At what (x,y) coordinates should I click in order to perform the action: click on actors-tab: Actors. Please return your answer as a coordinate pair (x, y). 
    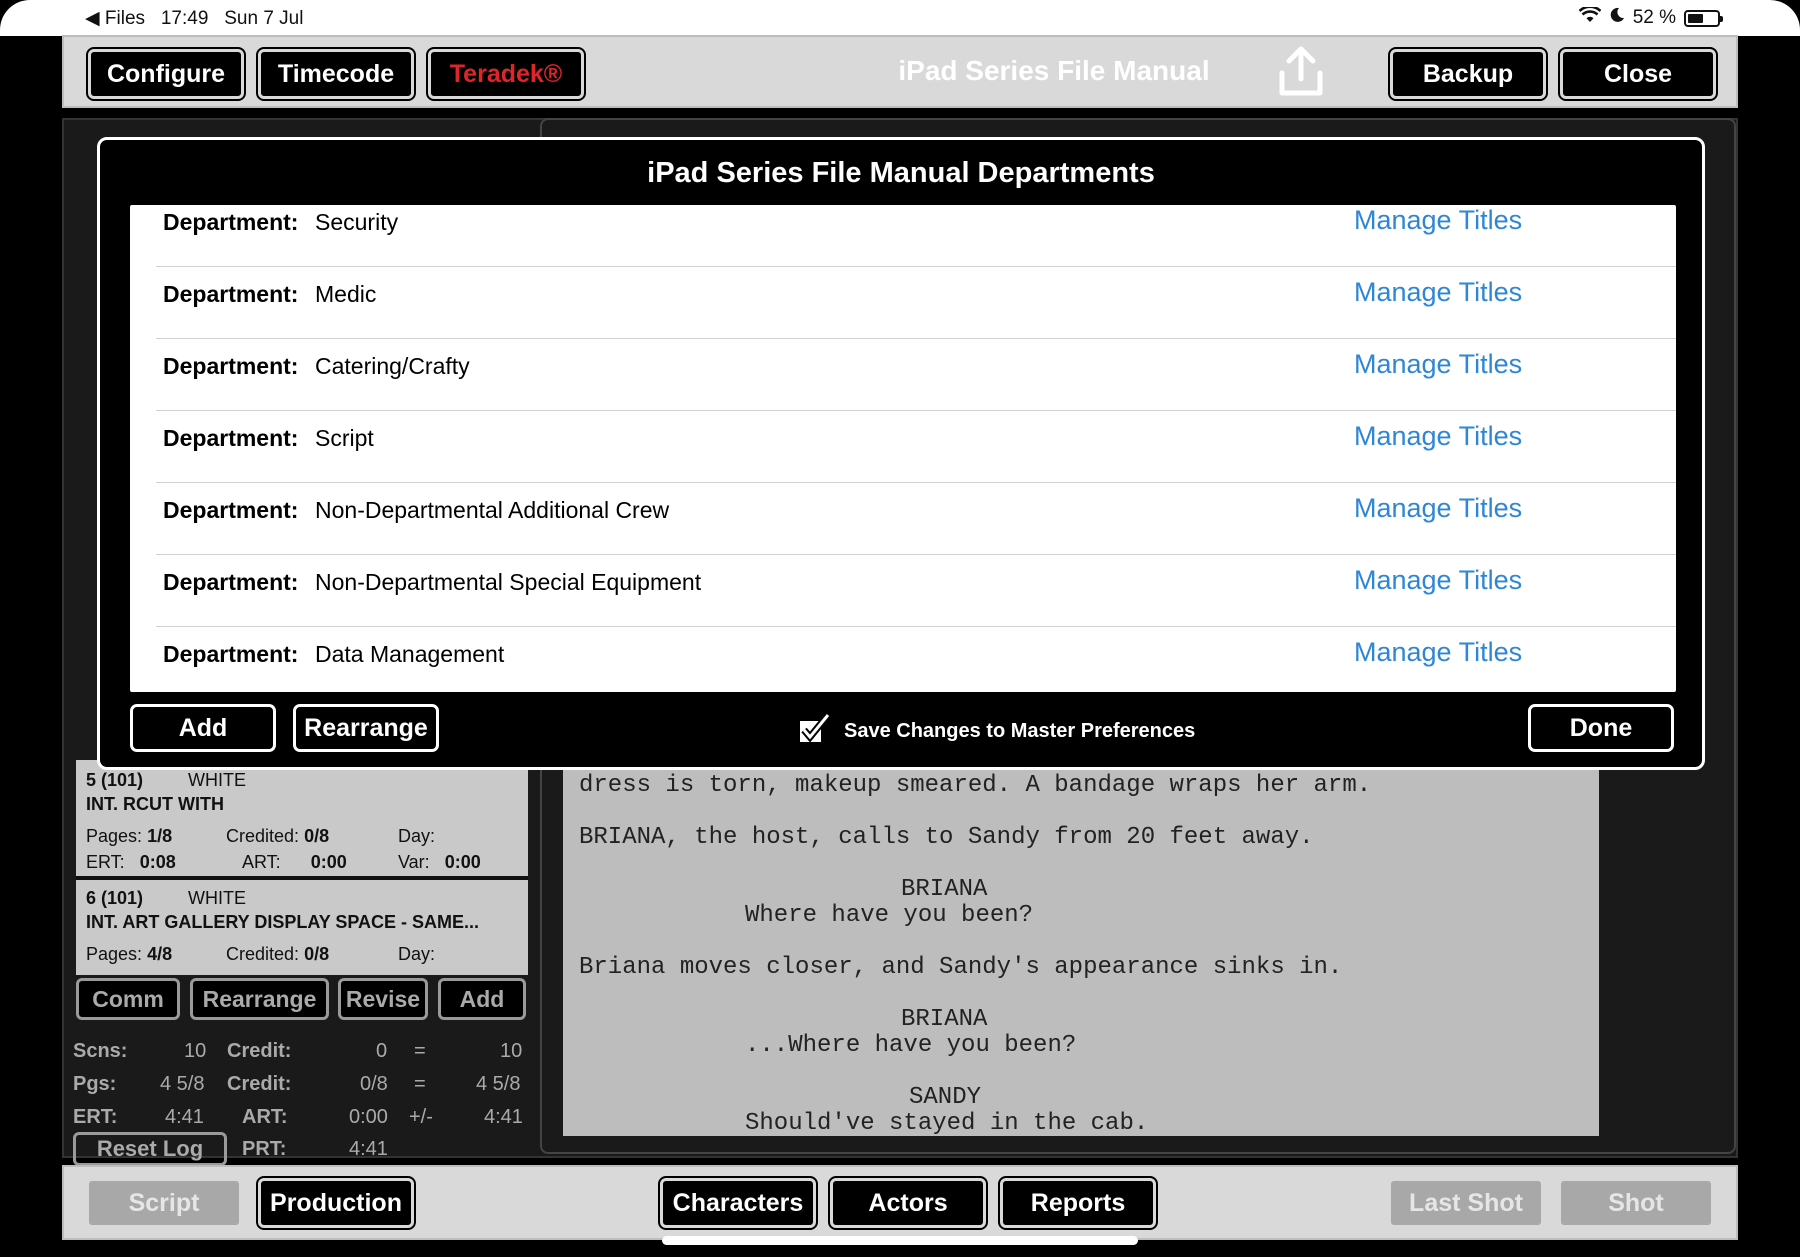
    Looking at the image, I should click on (908, 1203).